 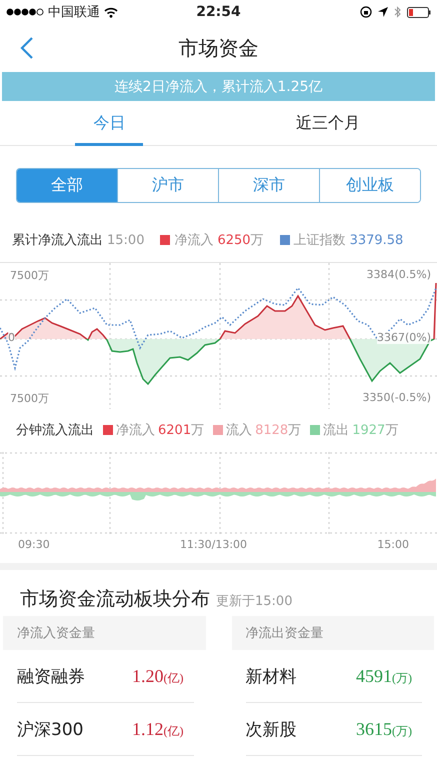 What do you see at coordinates (254, 601) in the screenshot?
I see `update-time: 更新于15:00` at bounding box center [254, 601].